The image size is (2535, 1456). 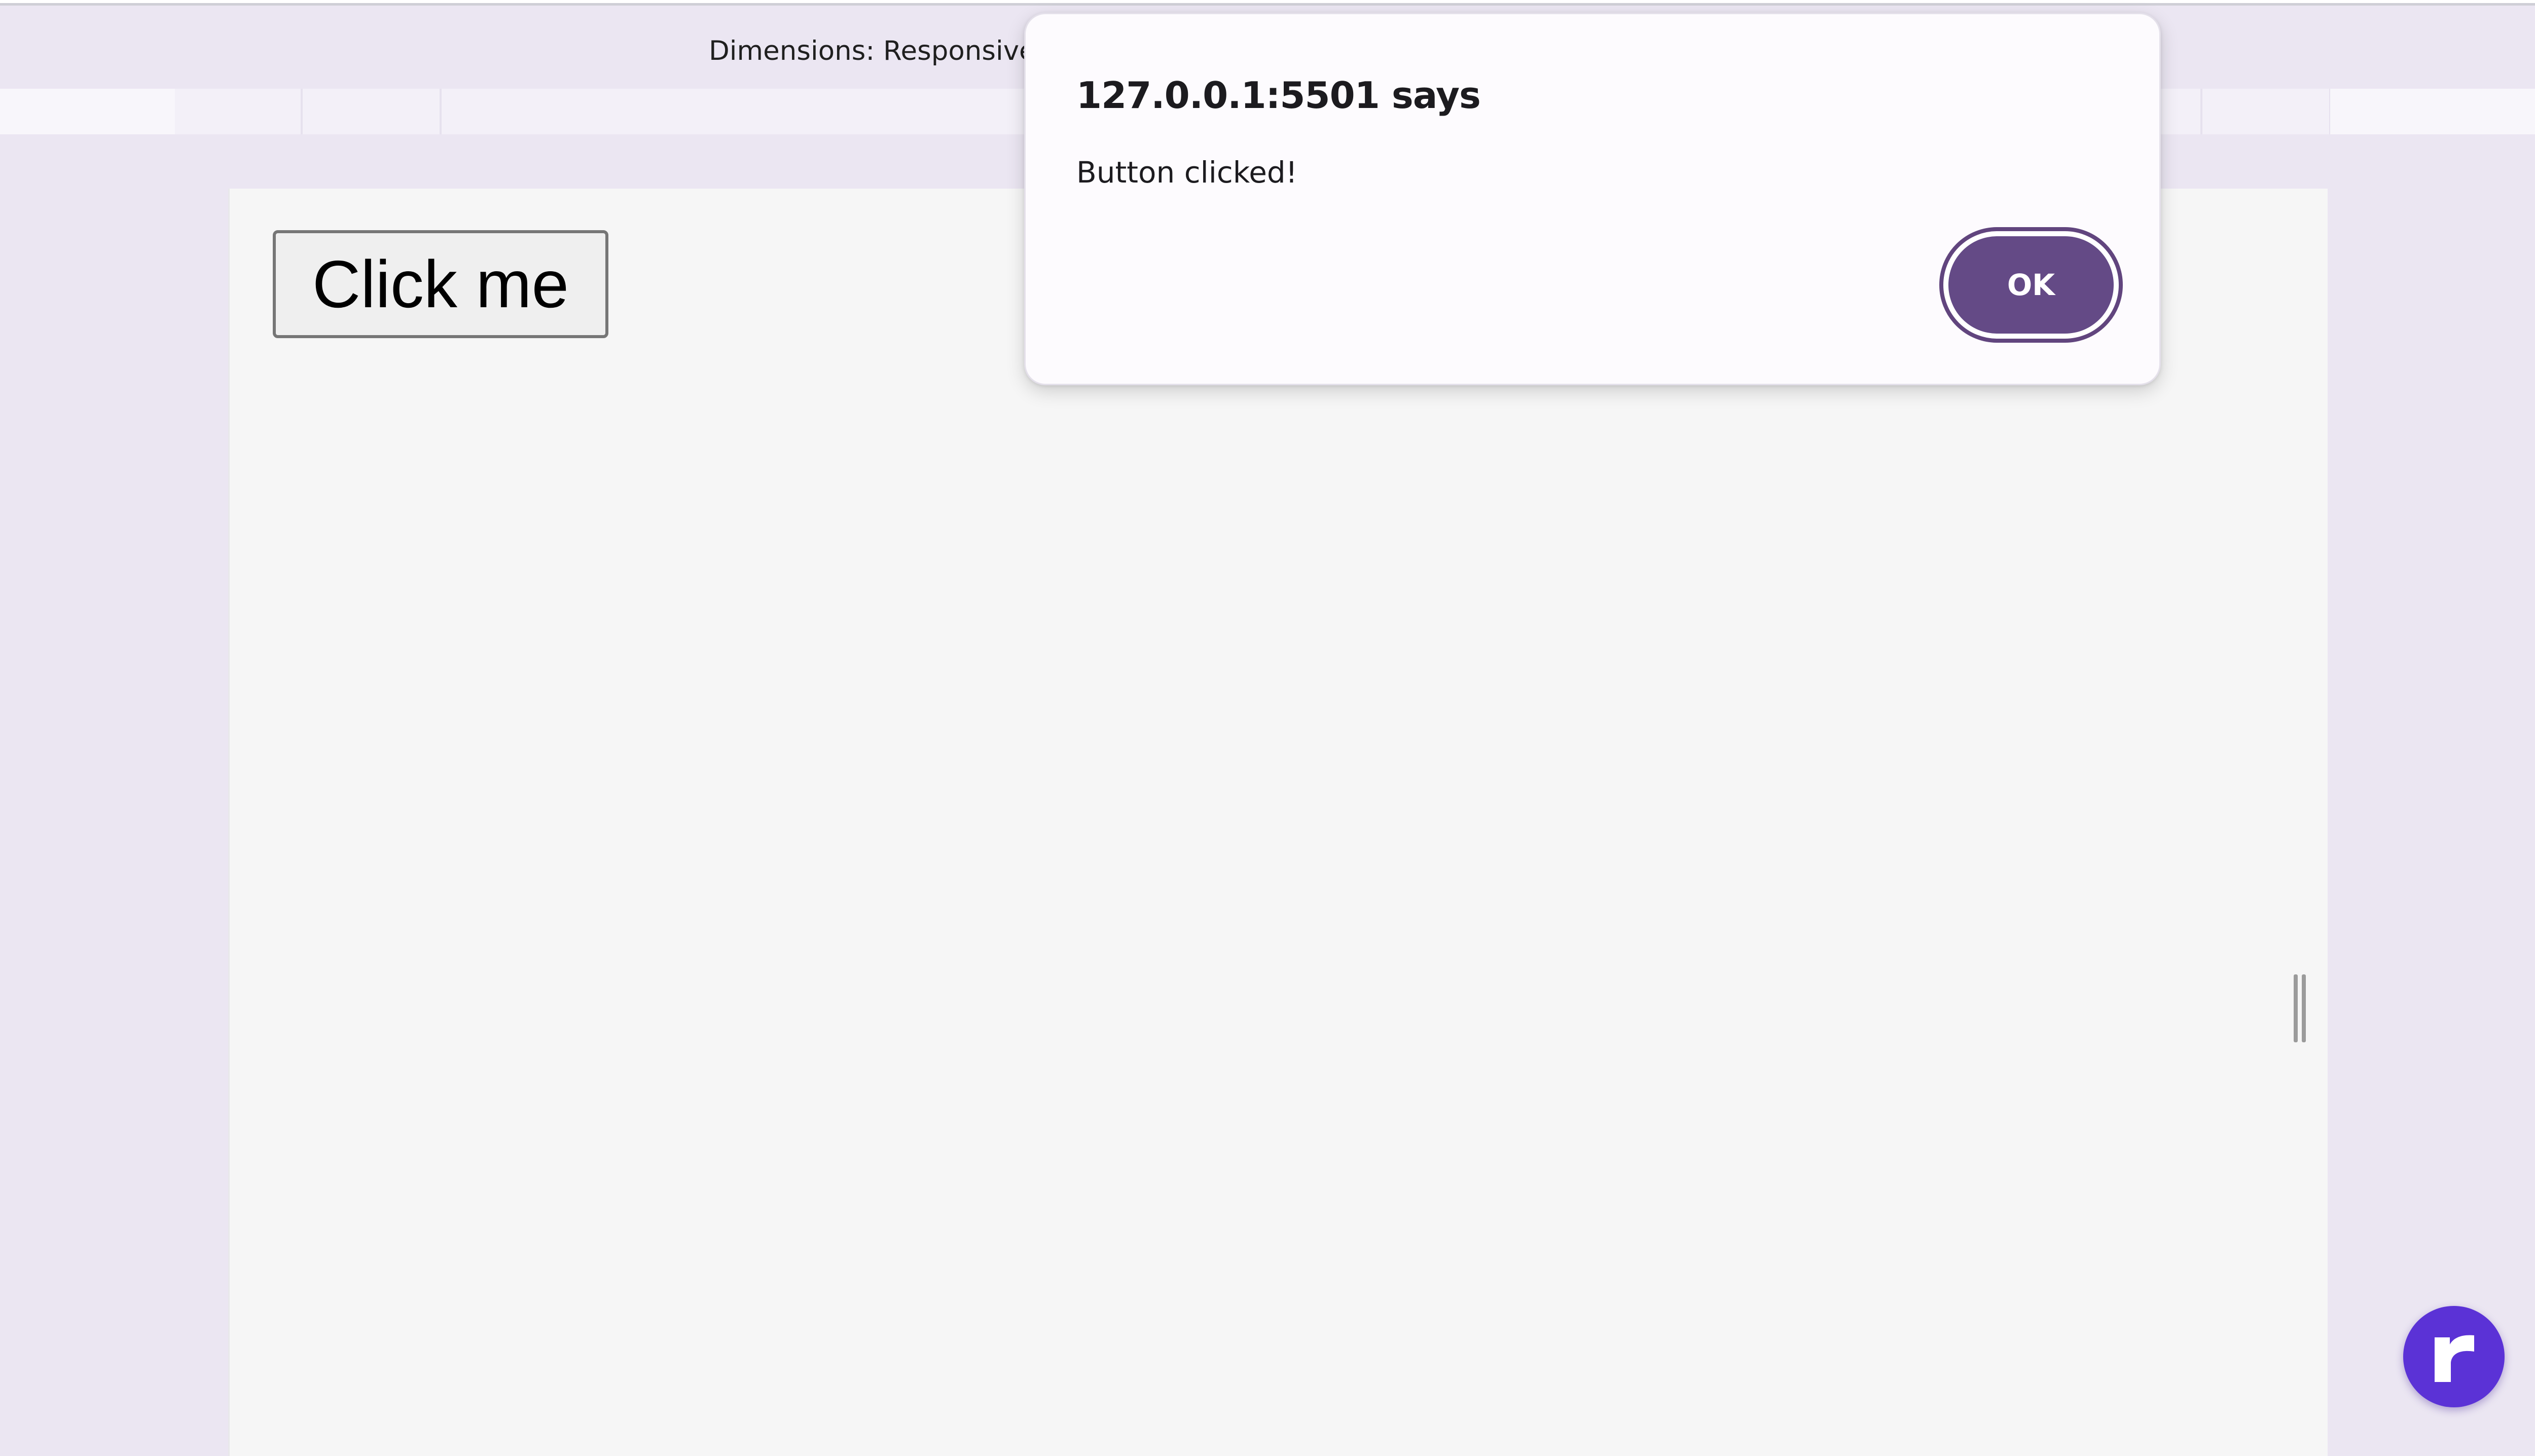 I want to click on alert-dialog: 127.0.0.1:5501 says Button clicked! OK, so click(x=1592, y=199).